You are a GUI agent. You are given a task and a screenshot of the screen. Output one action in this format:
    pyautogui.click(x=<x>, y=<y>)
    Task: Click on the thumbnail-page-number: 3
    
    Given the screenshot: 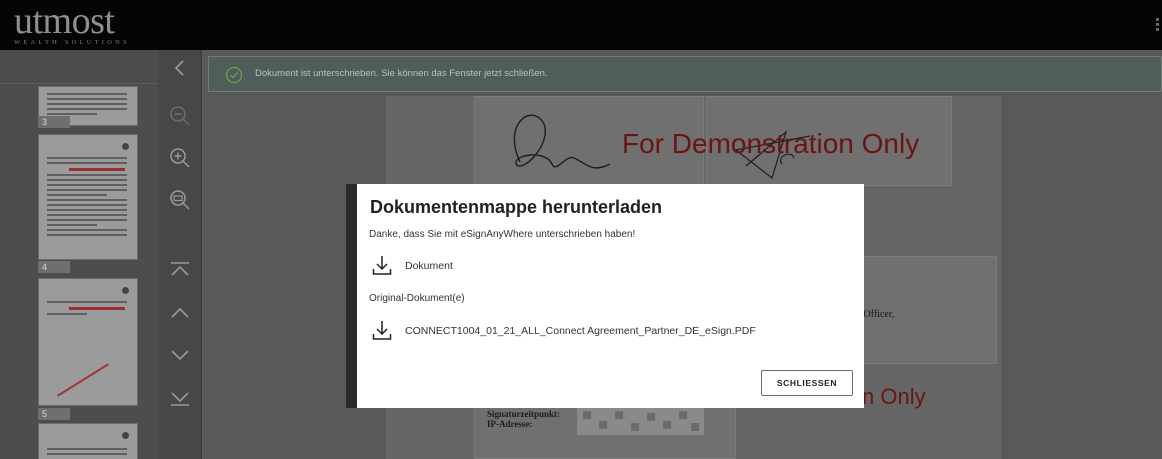 What is the action you would take?
    pyautogui.click(x=54, y=122)
    